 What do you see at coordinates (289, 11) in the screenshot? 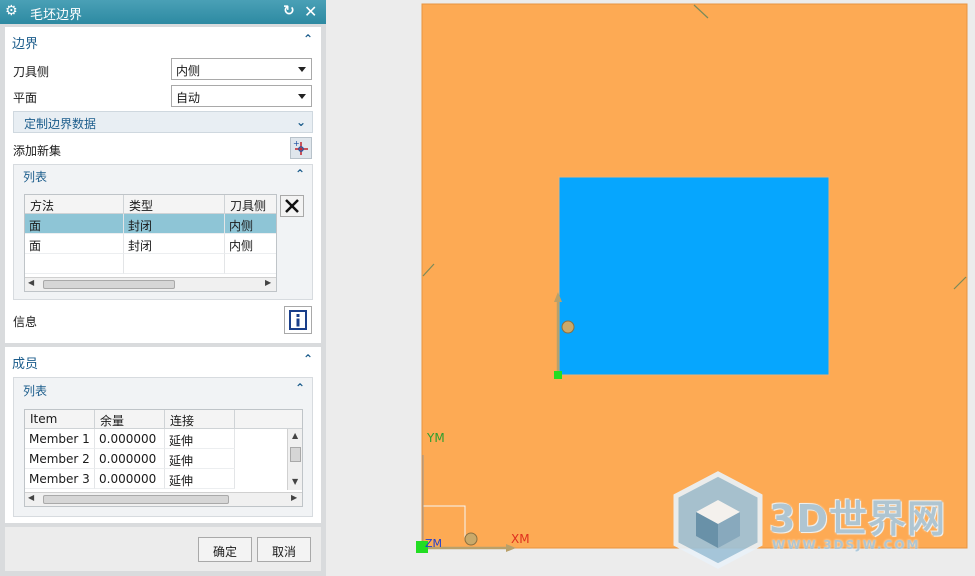
I see `reset-icon: ↻` at bounding box center [289, 11].